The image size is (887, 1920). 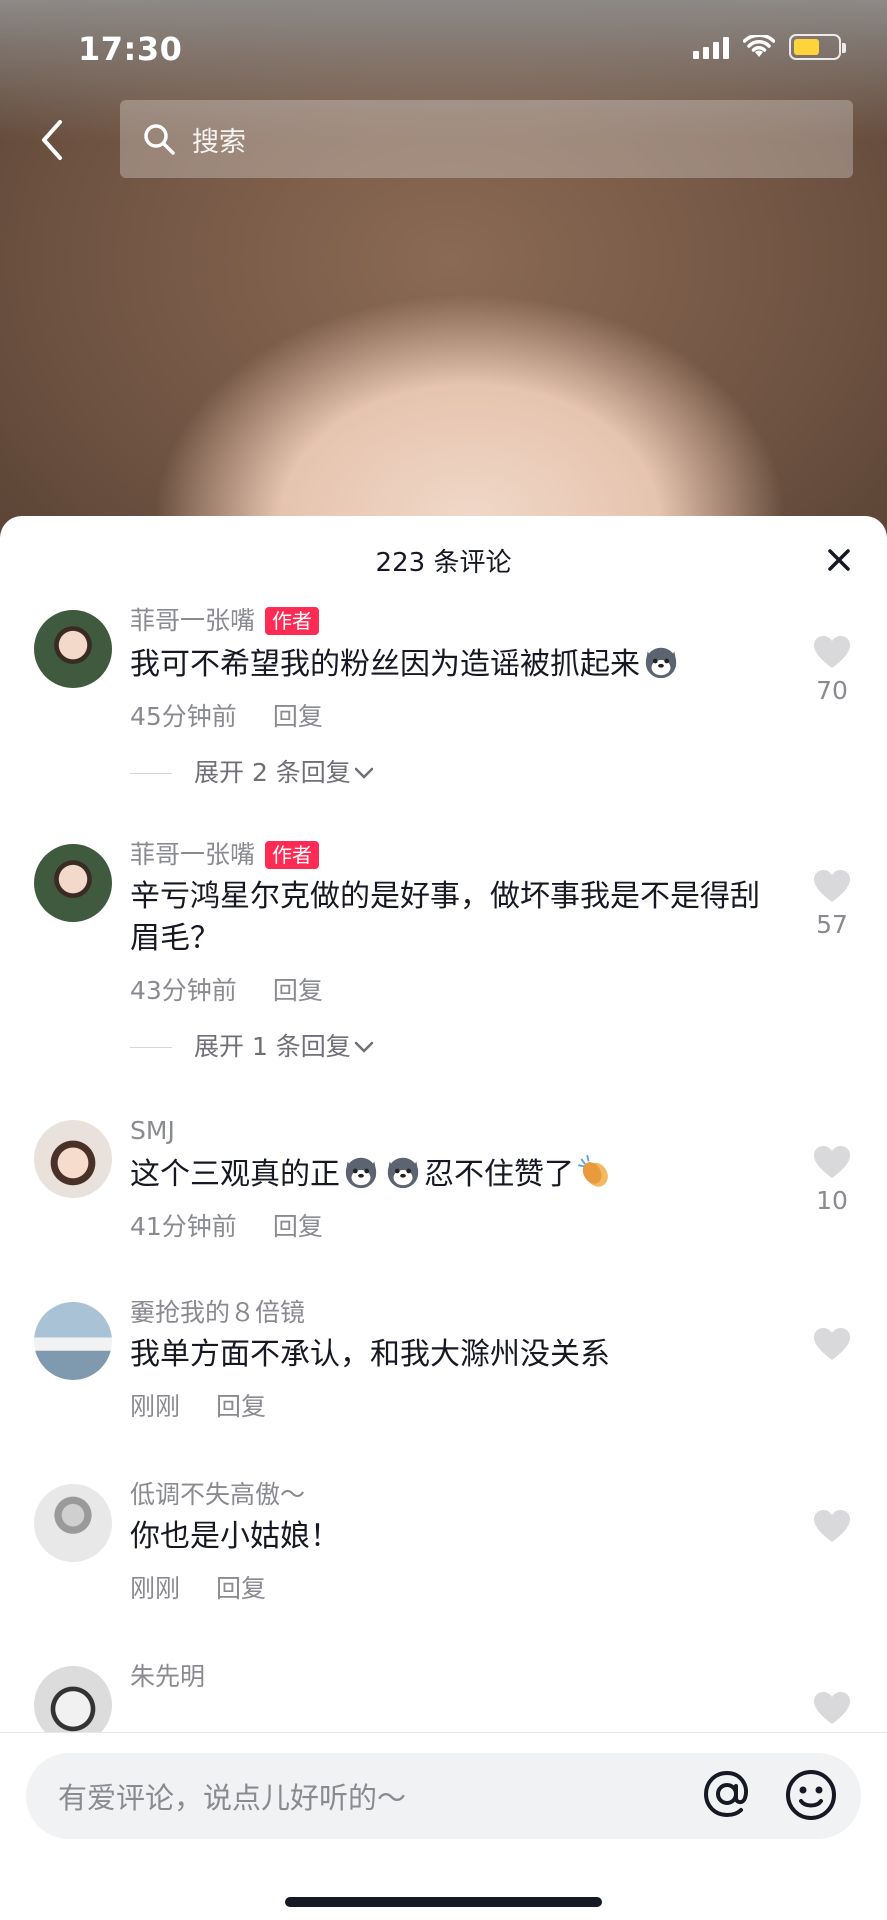 I want to click on chevron-left-icon, so click(x=52, y=140).